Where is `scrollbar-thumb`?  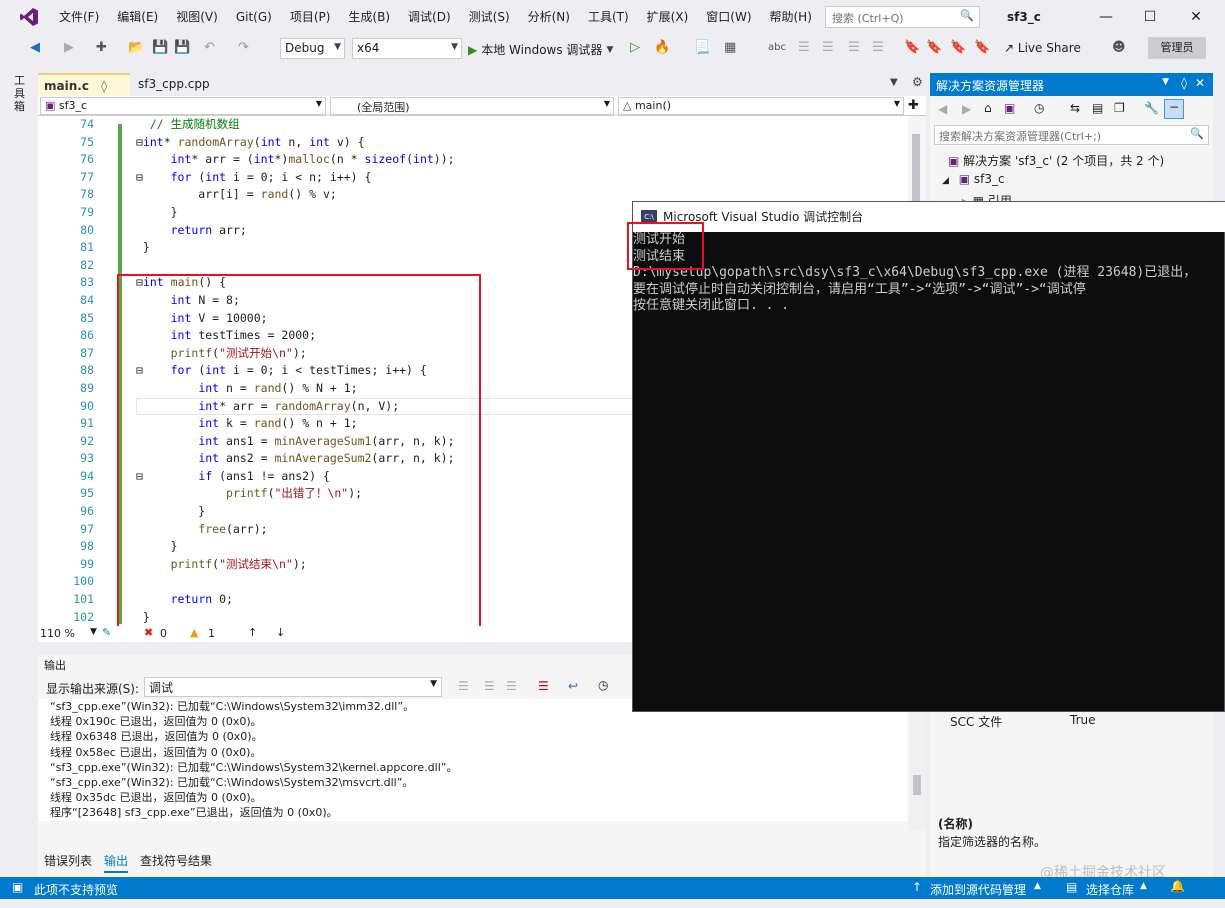
scrollbar-thumb is located at coordinates (917, 785).